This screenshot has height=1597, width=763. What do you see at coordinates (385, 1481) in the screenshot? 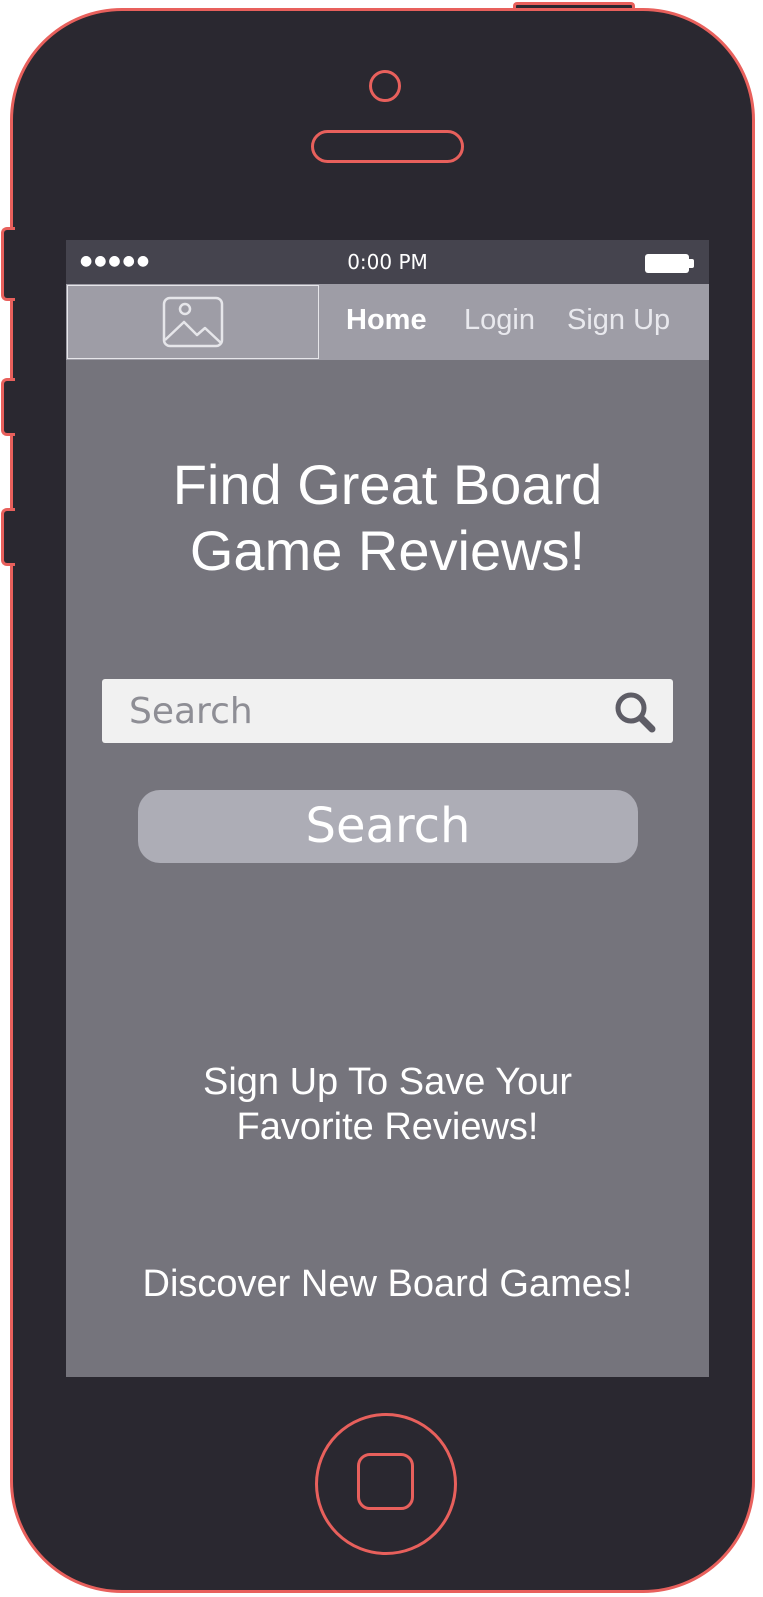
I see `home-button-icon` at bounding box center [385, 1481].